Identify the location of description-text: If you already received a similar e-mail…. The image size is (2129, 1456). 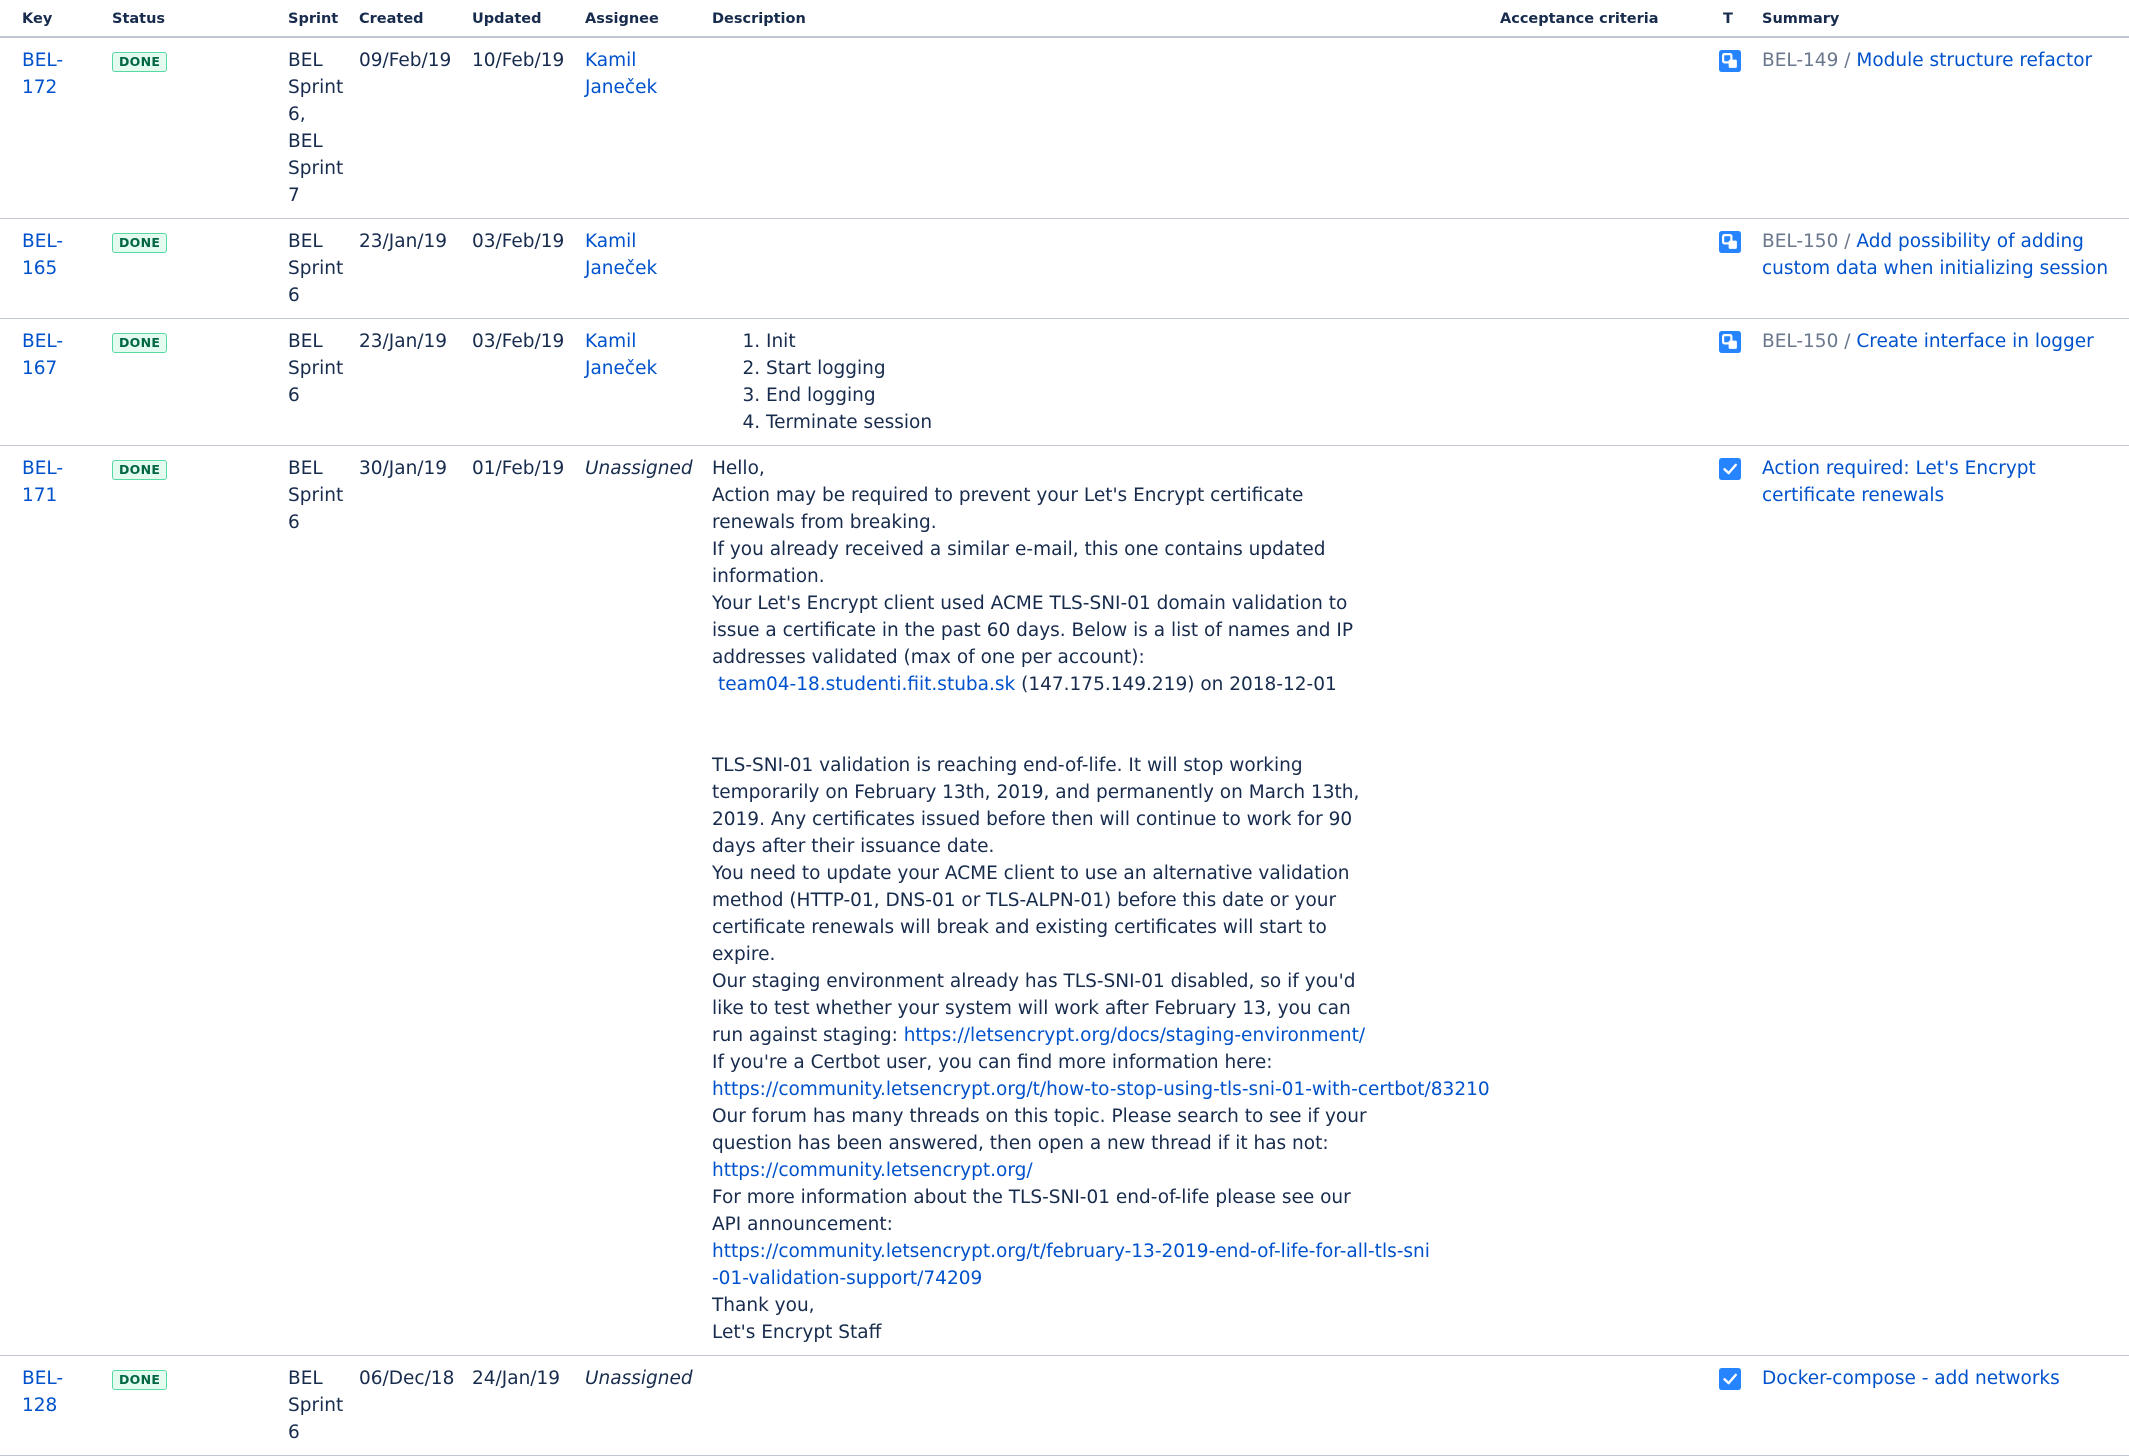
(1019, 563).